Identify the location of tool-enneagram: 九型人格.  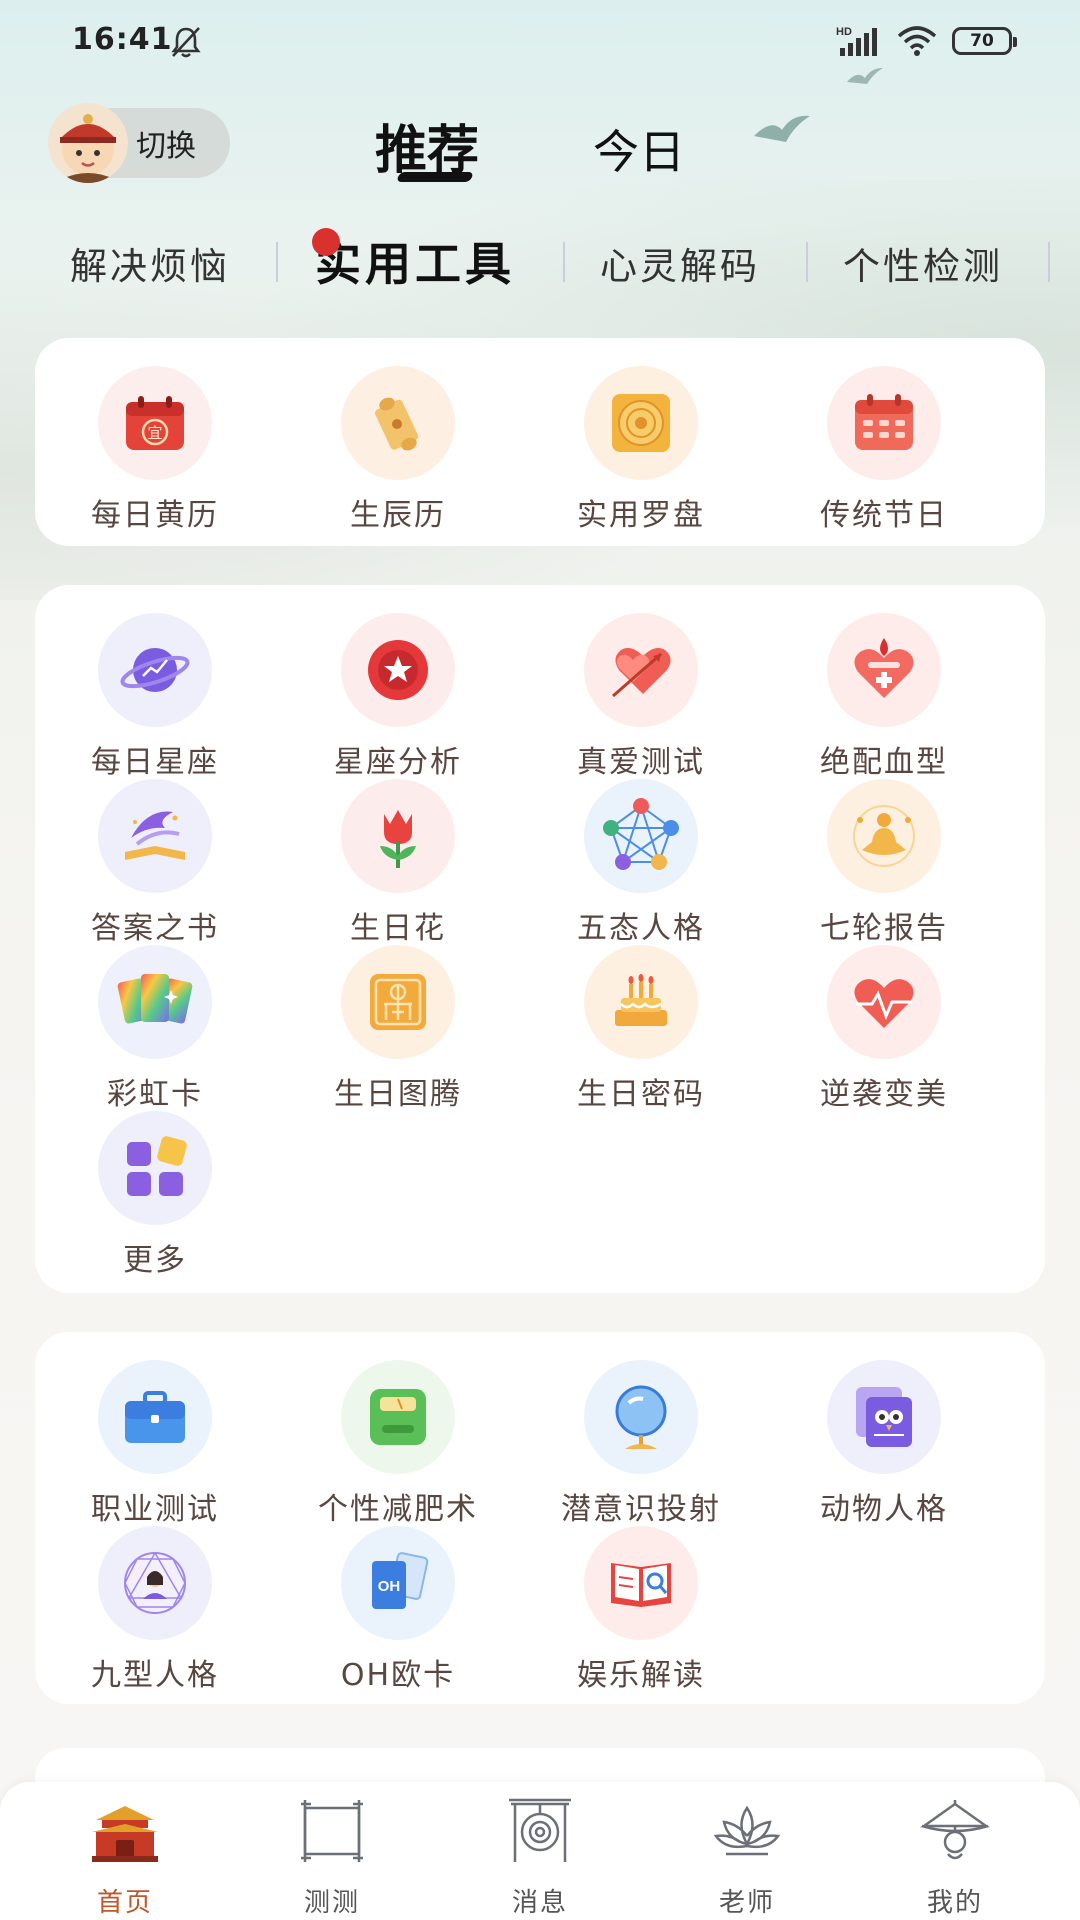
(155, 1609).